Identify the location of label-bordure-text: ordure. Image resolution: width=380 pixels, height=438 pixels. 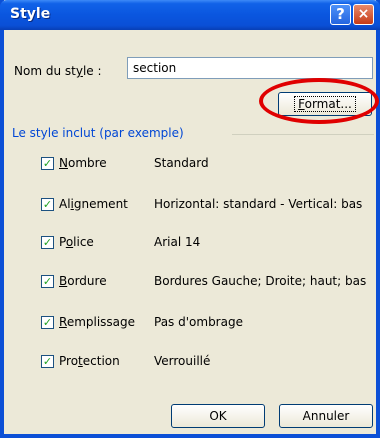
(87, 281).